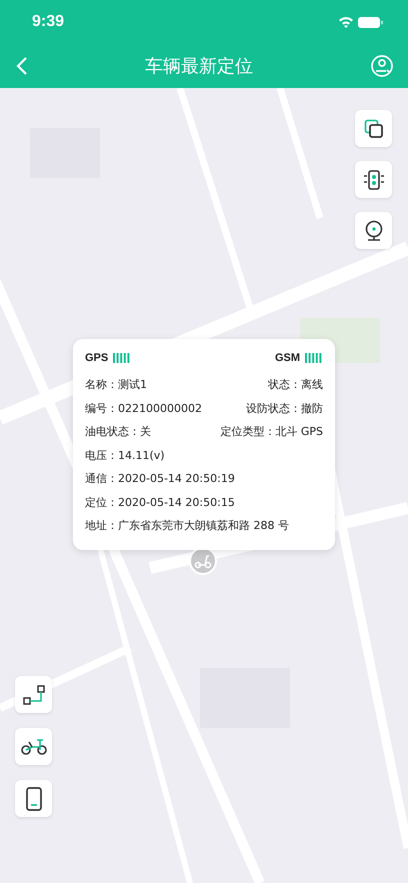 This screenshot has width=408, height=883. What do you see at coordinates (361, 22) in the screenshot?
I see `wifi-battery-icon` at bounding box center [361, 22].